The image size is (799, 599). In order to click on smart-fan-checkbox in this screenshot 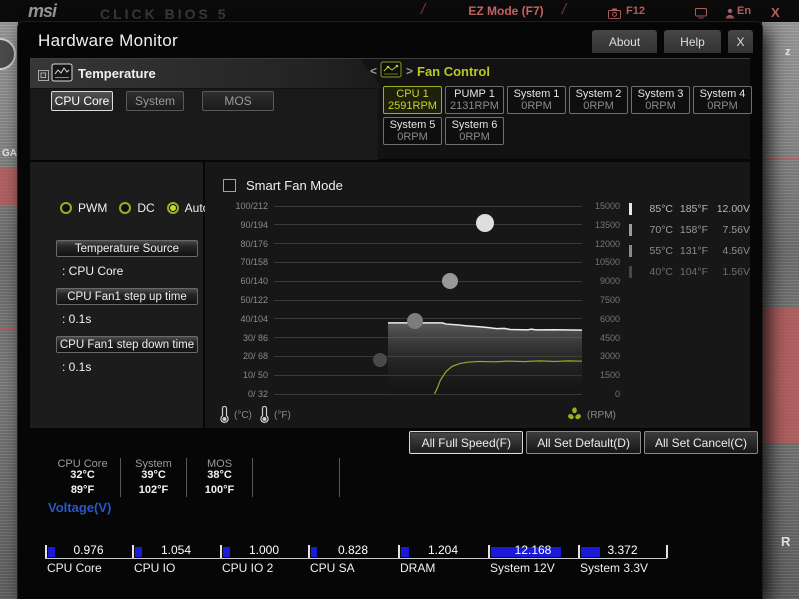, I will do `click(229, 185)`.